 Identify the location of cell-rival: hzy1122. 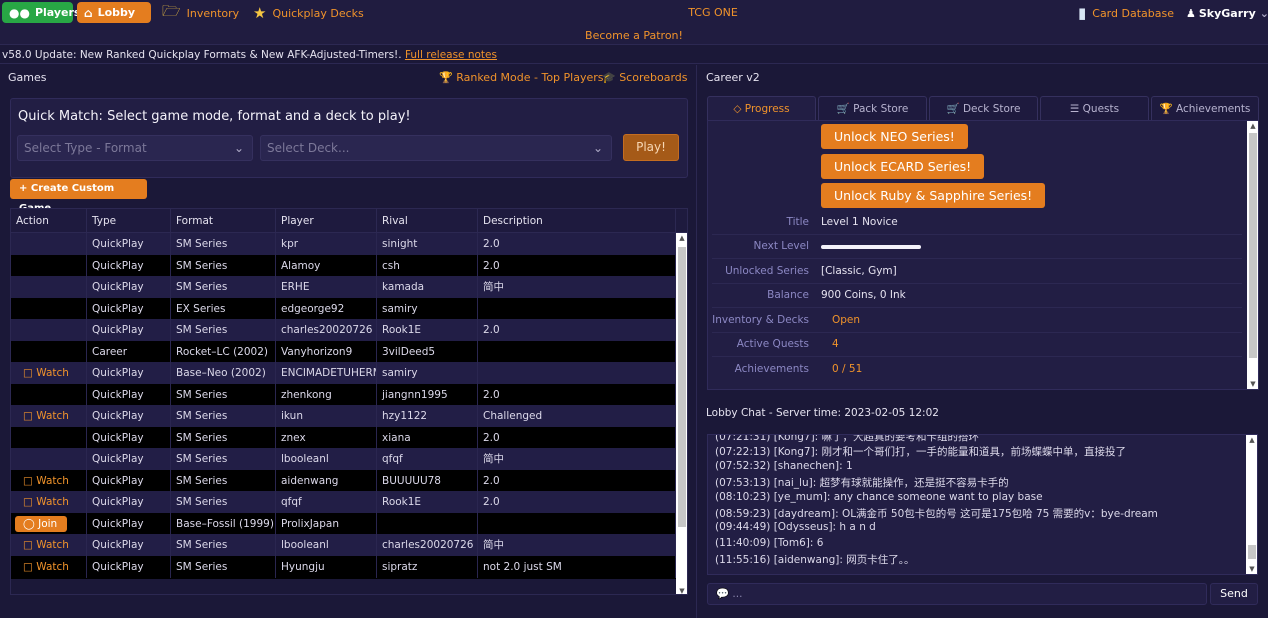
(427, 416).